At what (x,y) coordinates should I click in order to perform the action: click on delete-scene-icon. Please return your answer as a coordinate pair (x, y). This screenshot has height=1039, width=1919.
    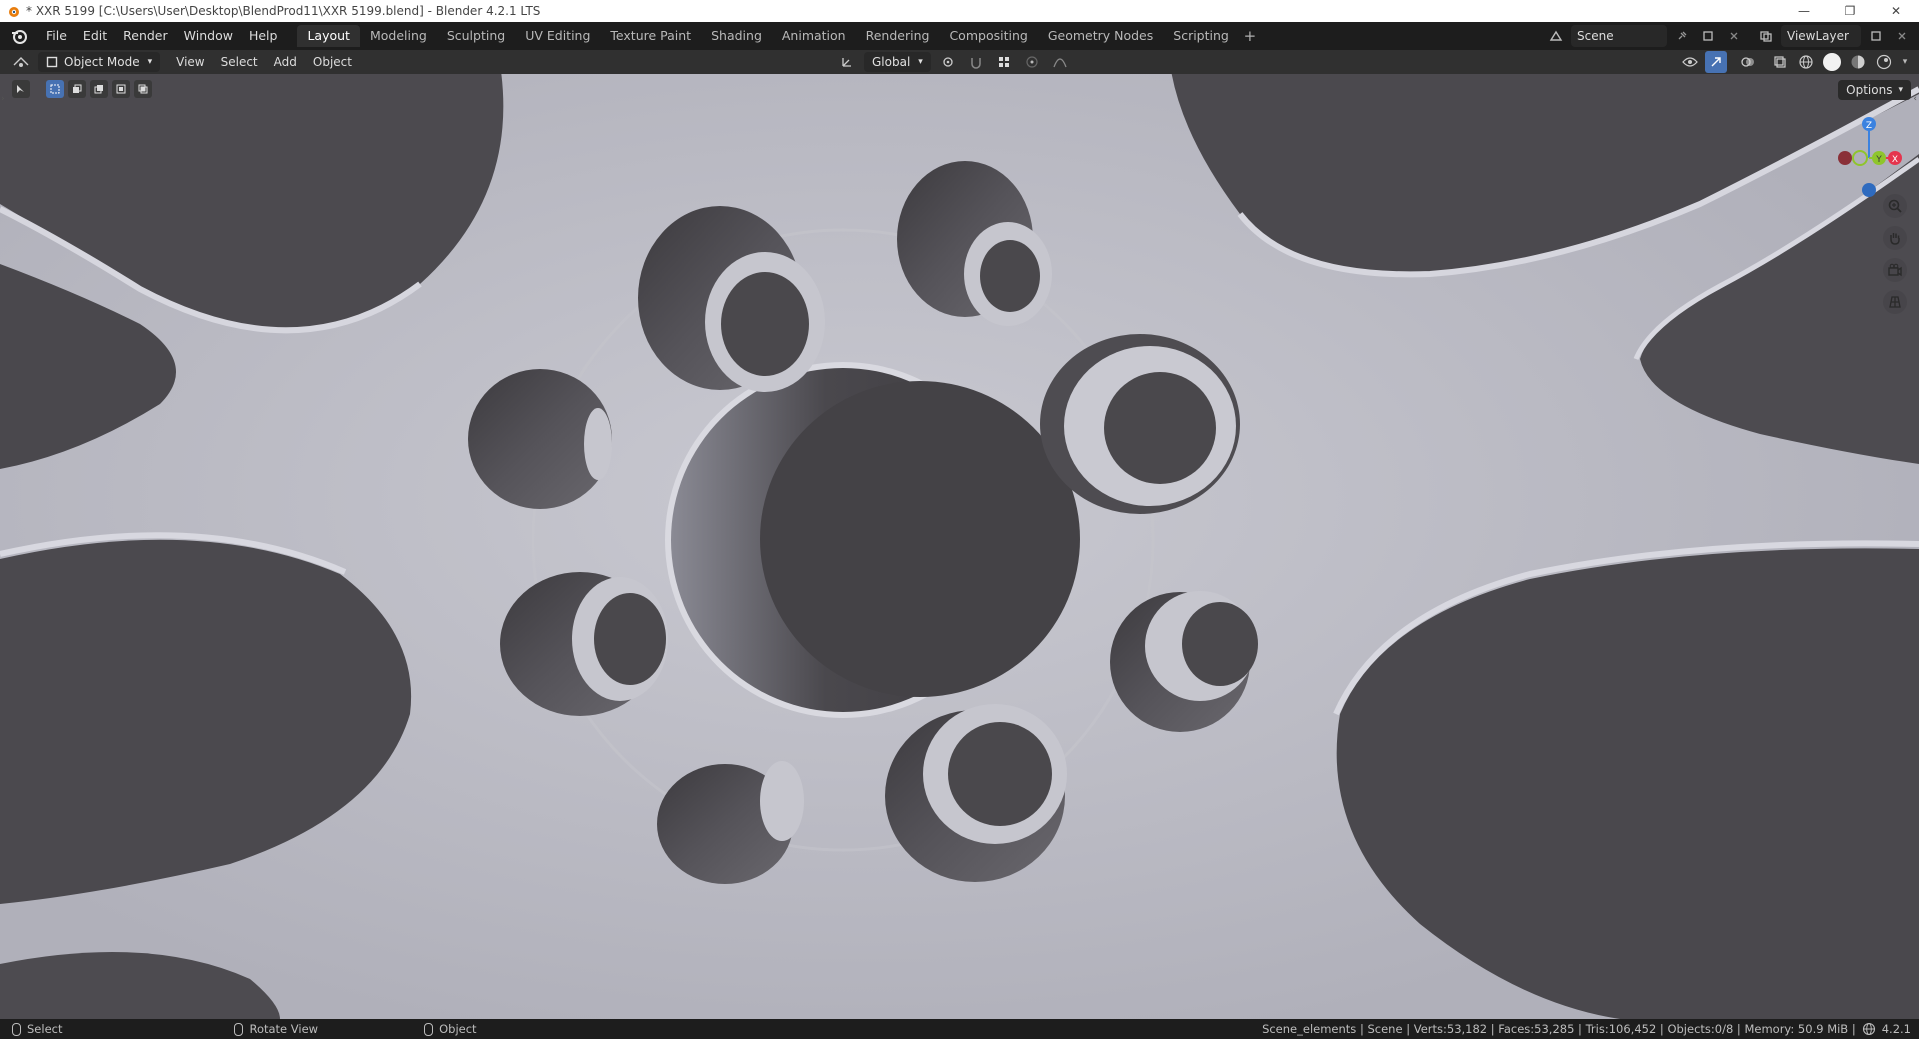
    Looking at the image, I should click on (1734, 36).